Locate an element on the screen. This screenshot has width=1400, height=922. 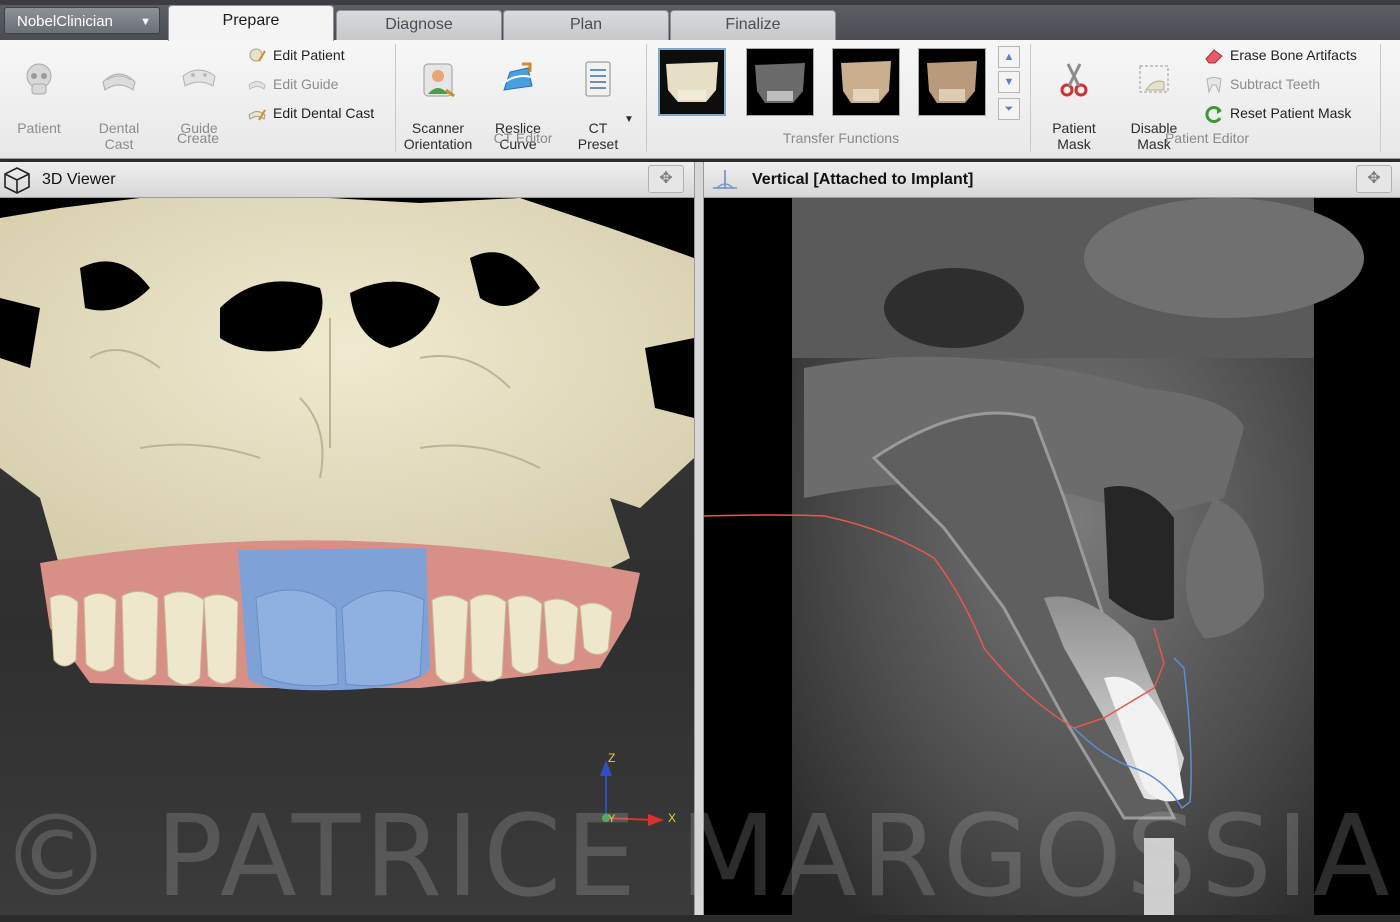
scissors-icon is located at coordinates (1074, 80).